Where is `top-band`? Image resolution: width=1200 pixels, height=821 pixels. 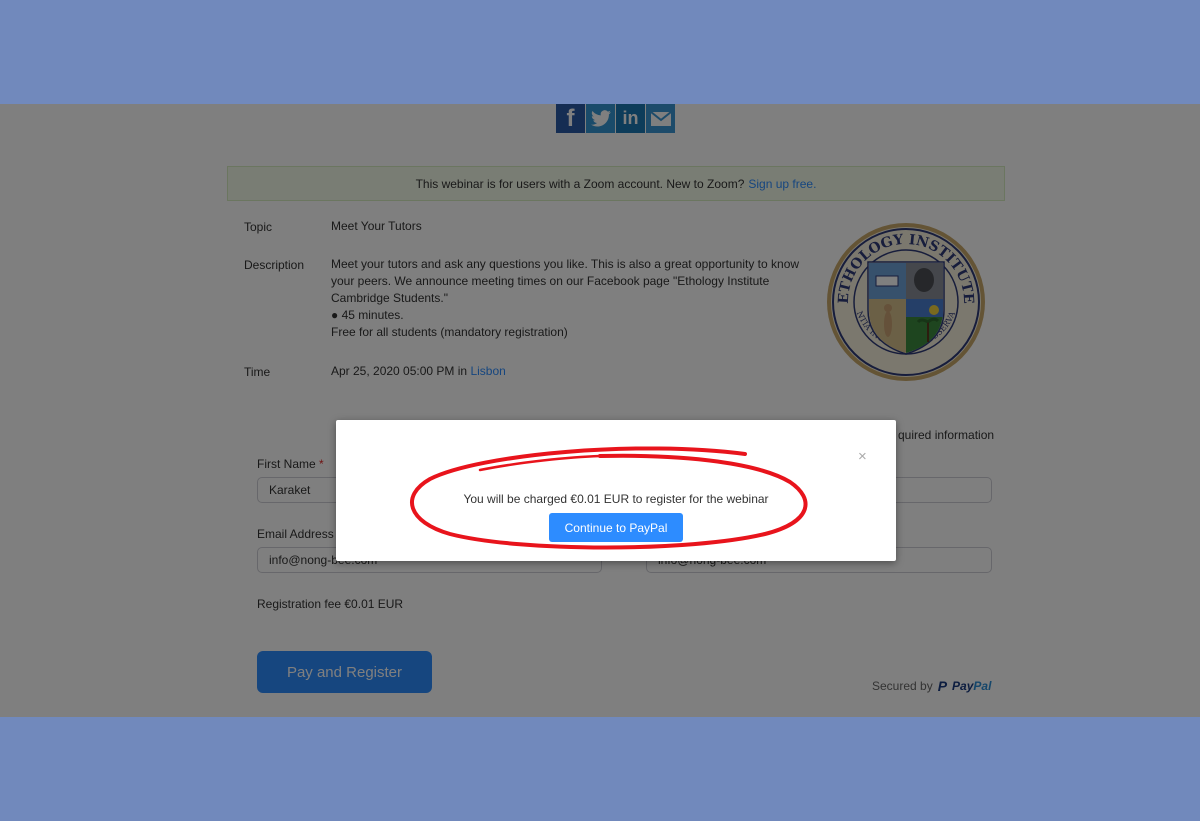
top-band is located at coordinates (600, 52).